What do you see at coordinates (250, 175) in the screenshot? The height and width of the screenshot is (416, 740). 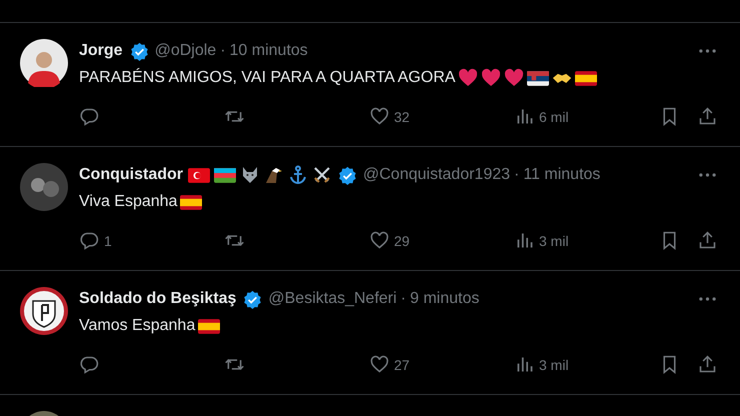 I see `wolf-emoji-icon` at bounding box center [250, 175].